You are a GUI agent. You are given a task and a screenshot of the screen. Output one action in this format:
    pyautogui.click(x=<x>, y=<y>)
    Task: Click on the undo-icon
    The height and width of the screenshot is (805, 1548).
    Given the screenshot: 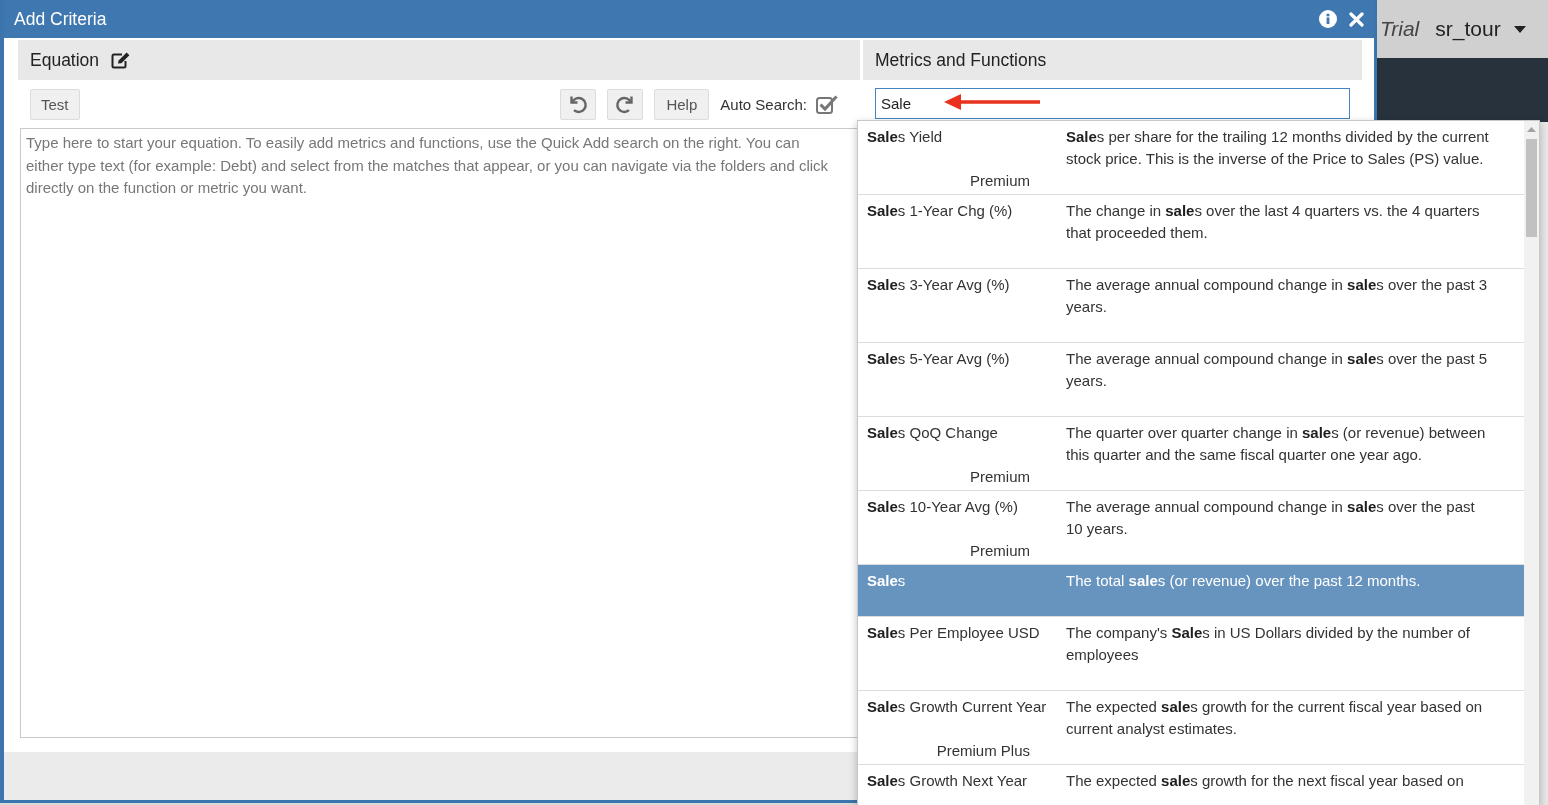 What is the action you would take?
    pyautogui.click(x=578, y=104)
    